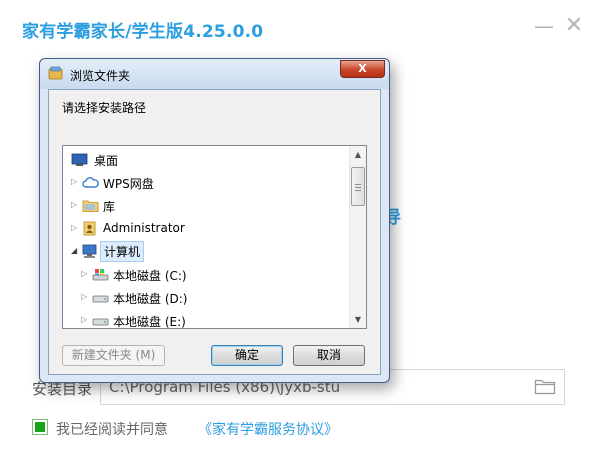 This screenshot has width=594, height=451. I want to click on tree-item-label: 计算机, so click(122, 251).